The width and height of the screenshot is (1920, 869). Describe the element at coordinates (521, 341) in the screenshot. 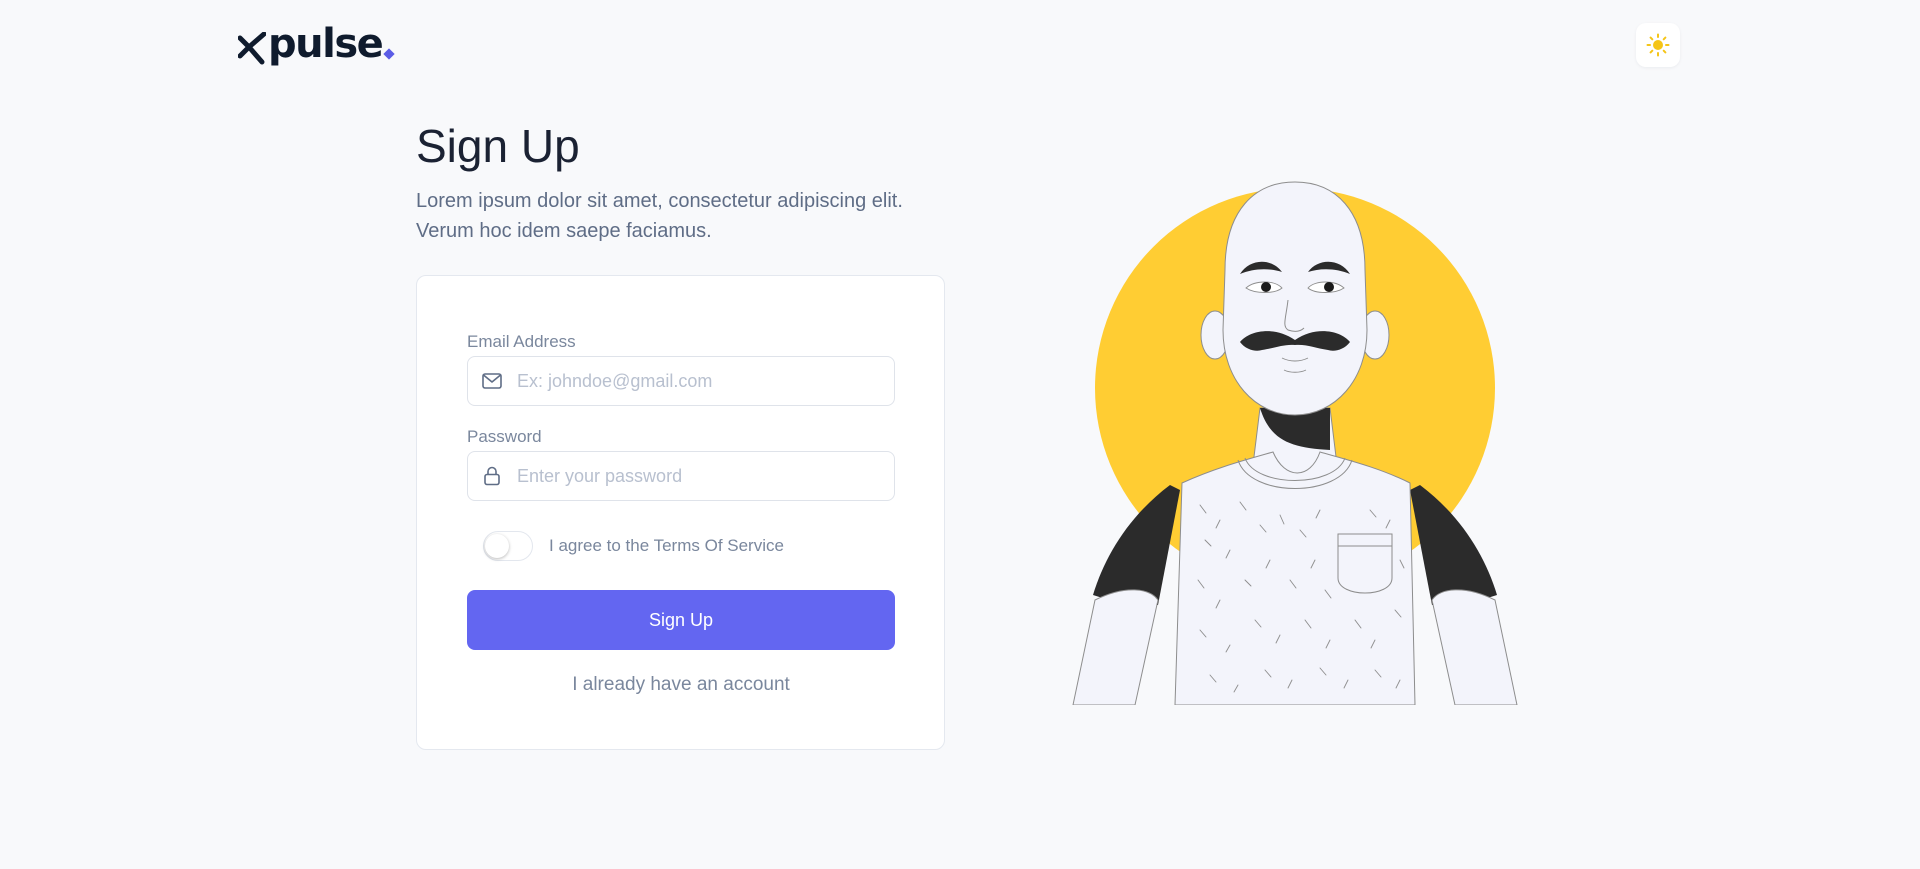

I see `email-label: Email Address` at that location.